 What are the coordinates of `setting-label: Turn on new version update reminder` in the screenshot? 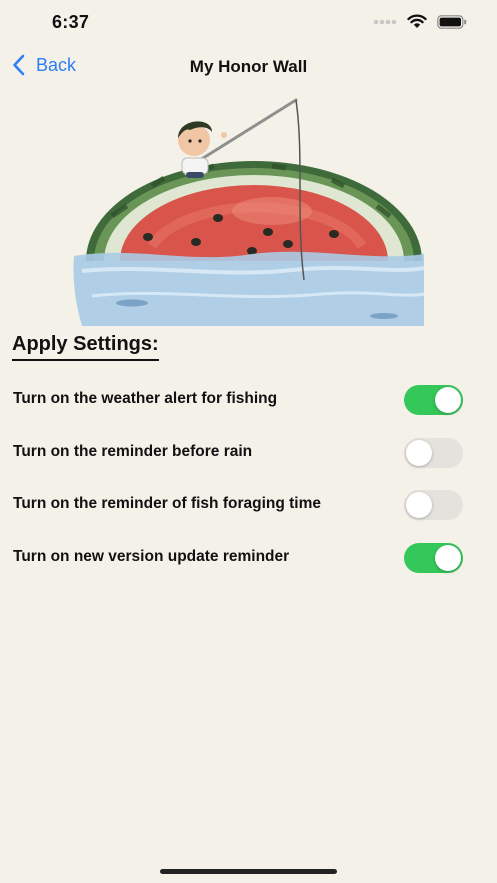 It's located at (151, 556).